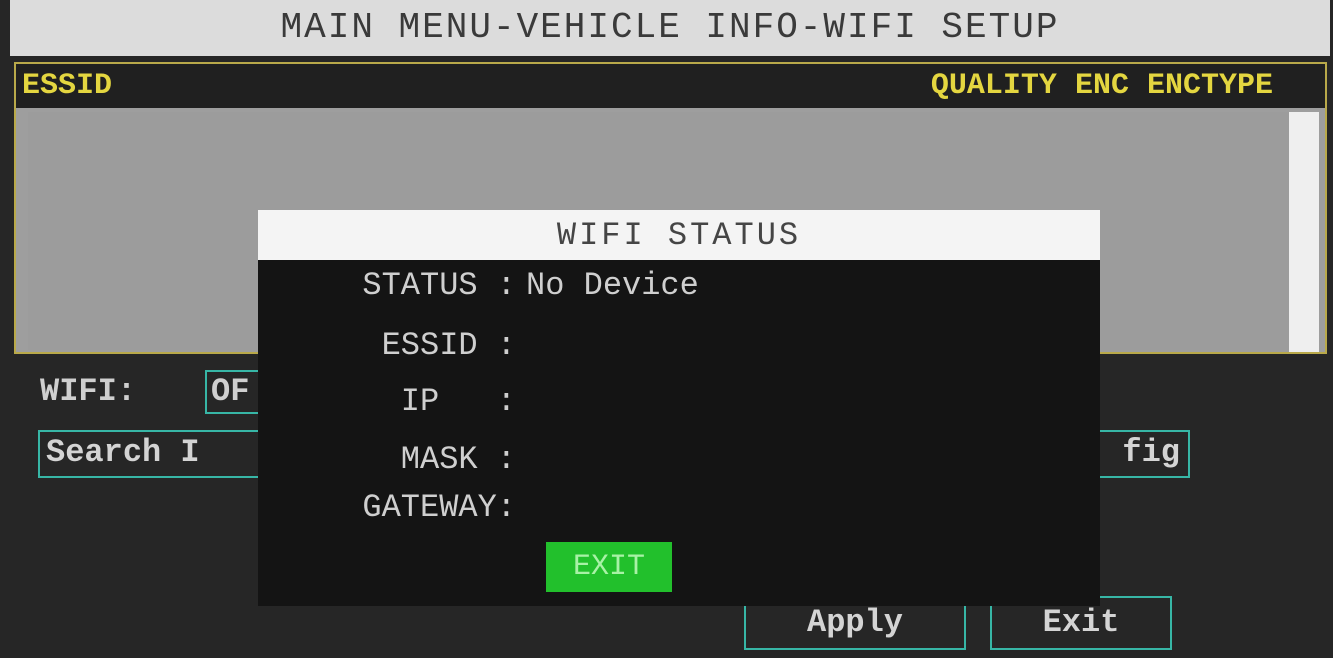 This screenshot has width=1333, height=658. Describe the element at coordinates (439, 285) in the screenshot. I see `status-label: STATUS :` at that location.